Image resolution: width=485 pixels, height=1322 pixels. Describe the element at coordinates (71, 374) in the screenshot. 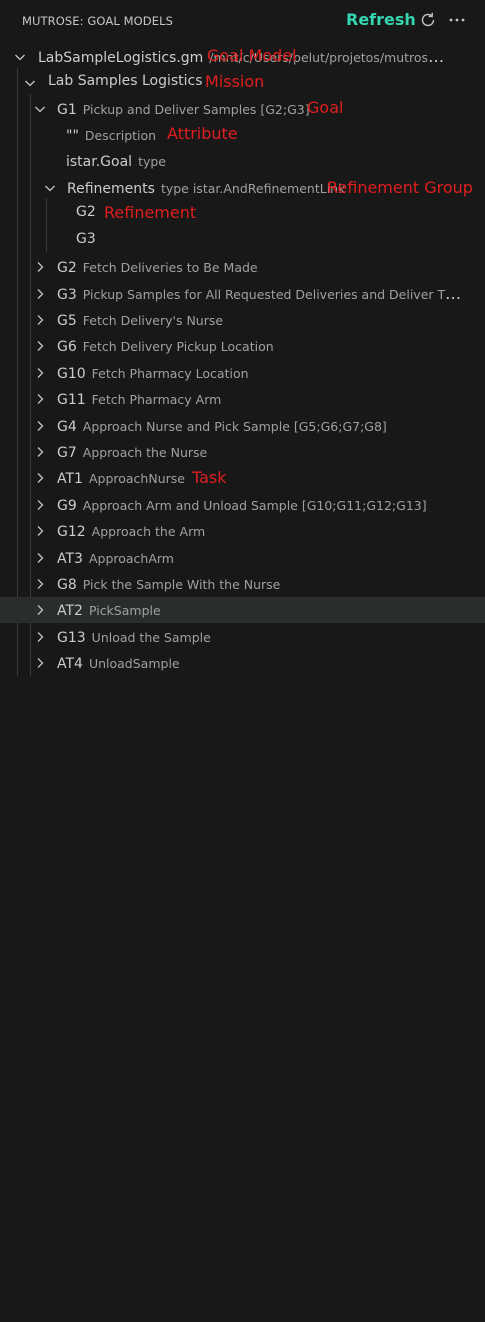

I see `tree-item-label: G10` at that location.